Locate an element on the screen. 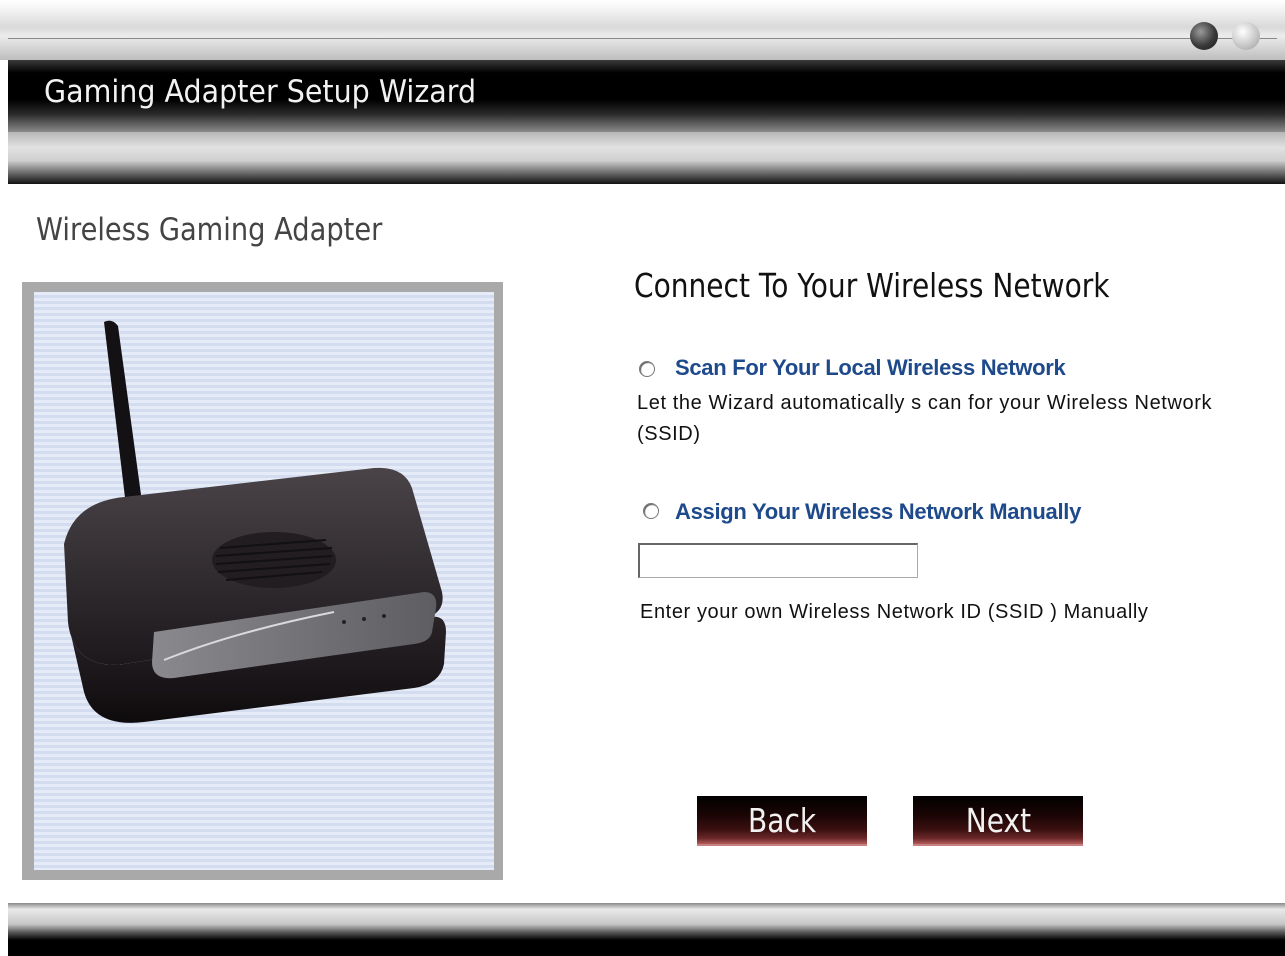 This screenshot has height=956, width=1285. minimize-icon is located at coordinates (1204, 36).